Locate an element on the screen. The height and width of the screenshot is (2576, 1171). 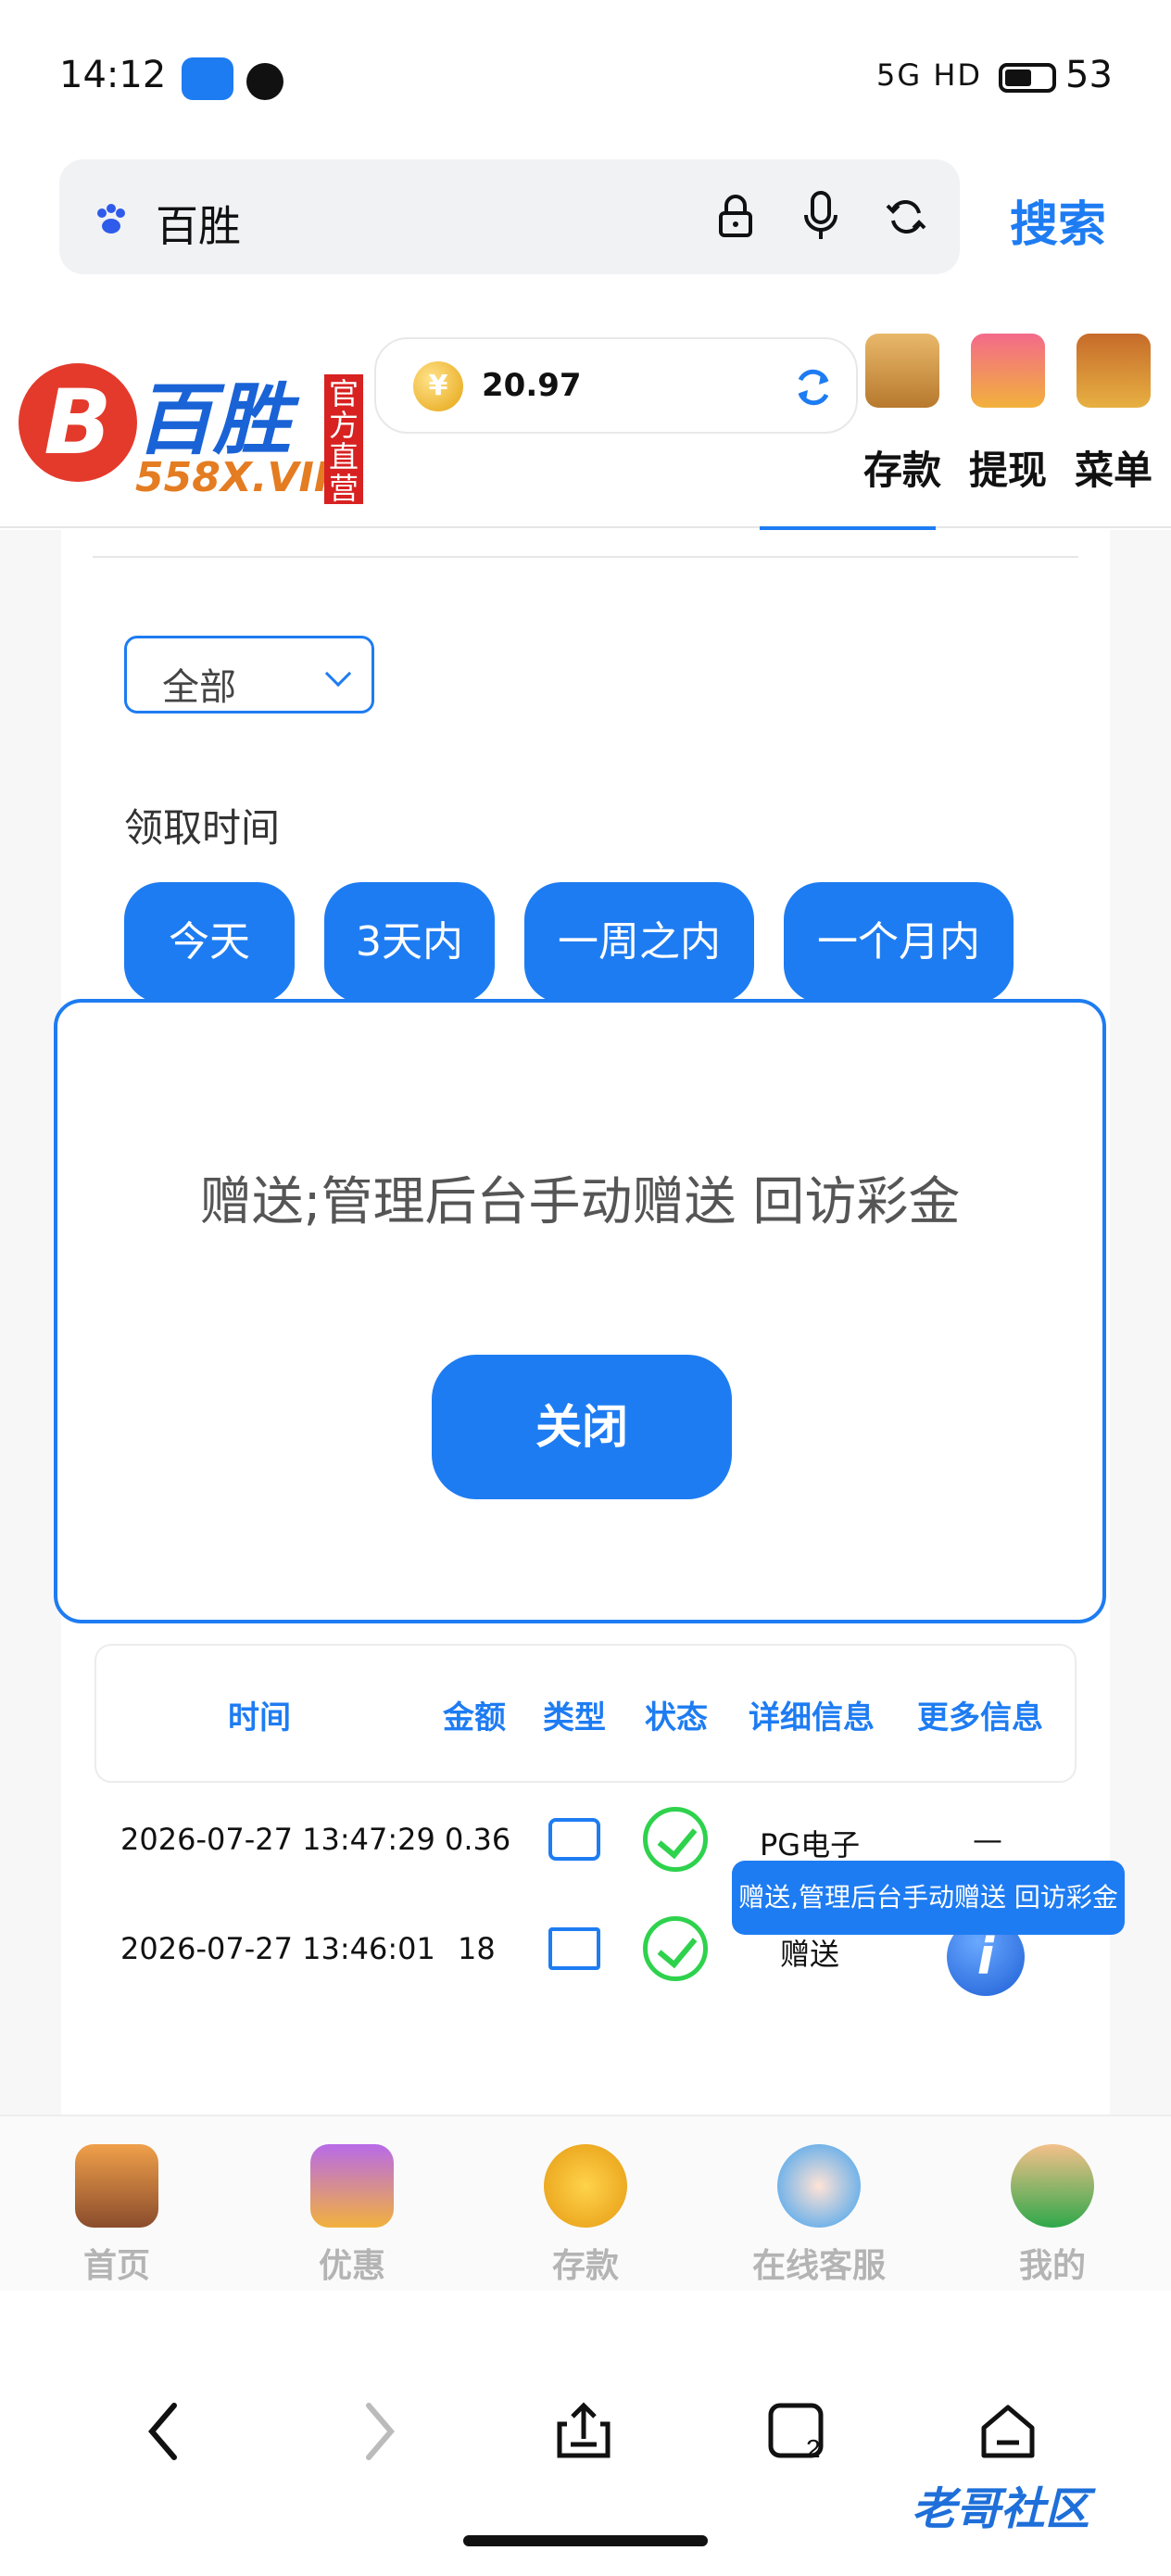
share-icon is located at coordinates (584, 2431).